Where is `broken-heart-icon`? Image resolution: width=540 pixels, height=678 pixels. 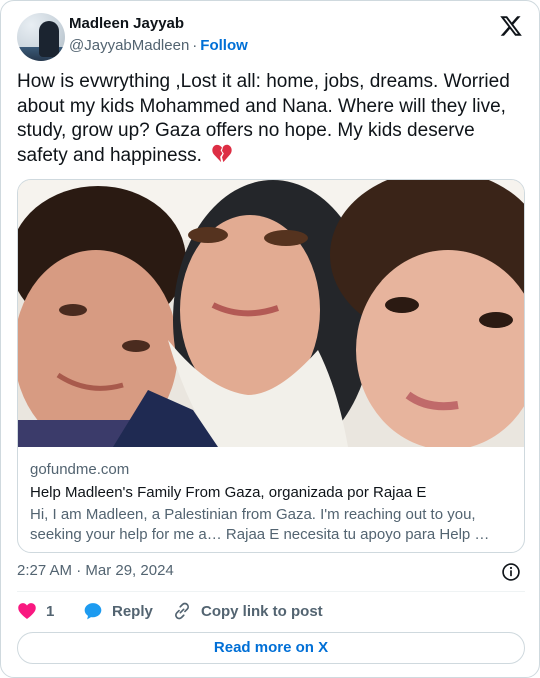
broken-heart-icon is located at coordinates (222, 153).